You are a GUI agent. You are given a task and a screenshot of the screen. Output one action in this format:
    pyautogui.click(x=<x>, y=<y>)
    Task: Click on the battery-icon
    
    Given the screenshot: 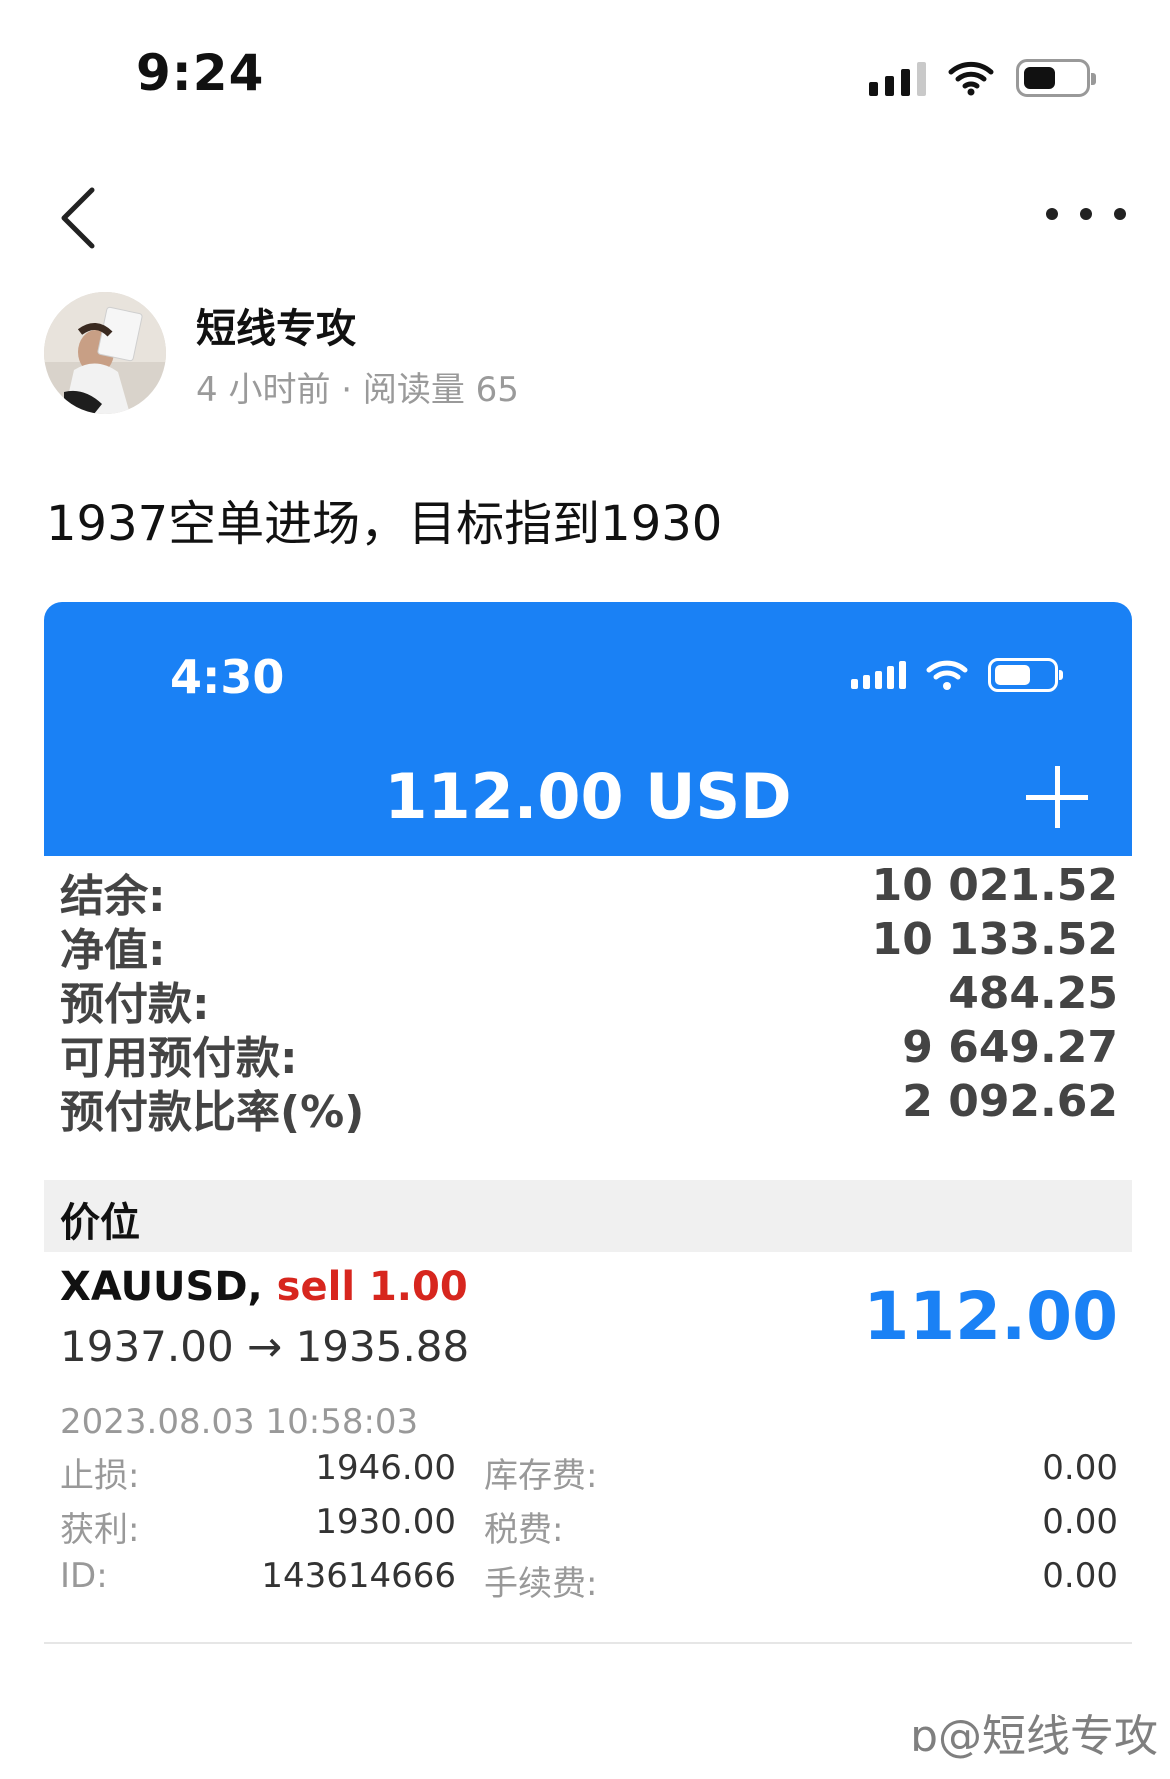 What is the action you would take?
    pyautogui.click(x=1056, y=78)
    